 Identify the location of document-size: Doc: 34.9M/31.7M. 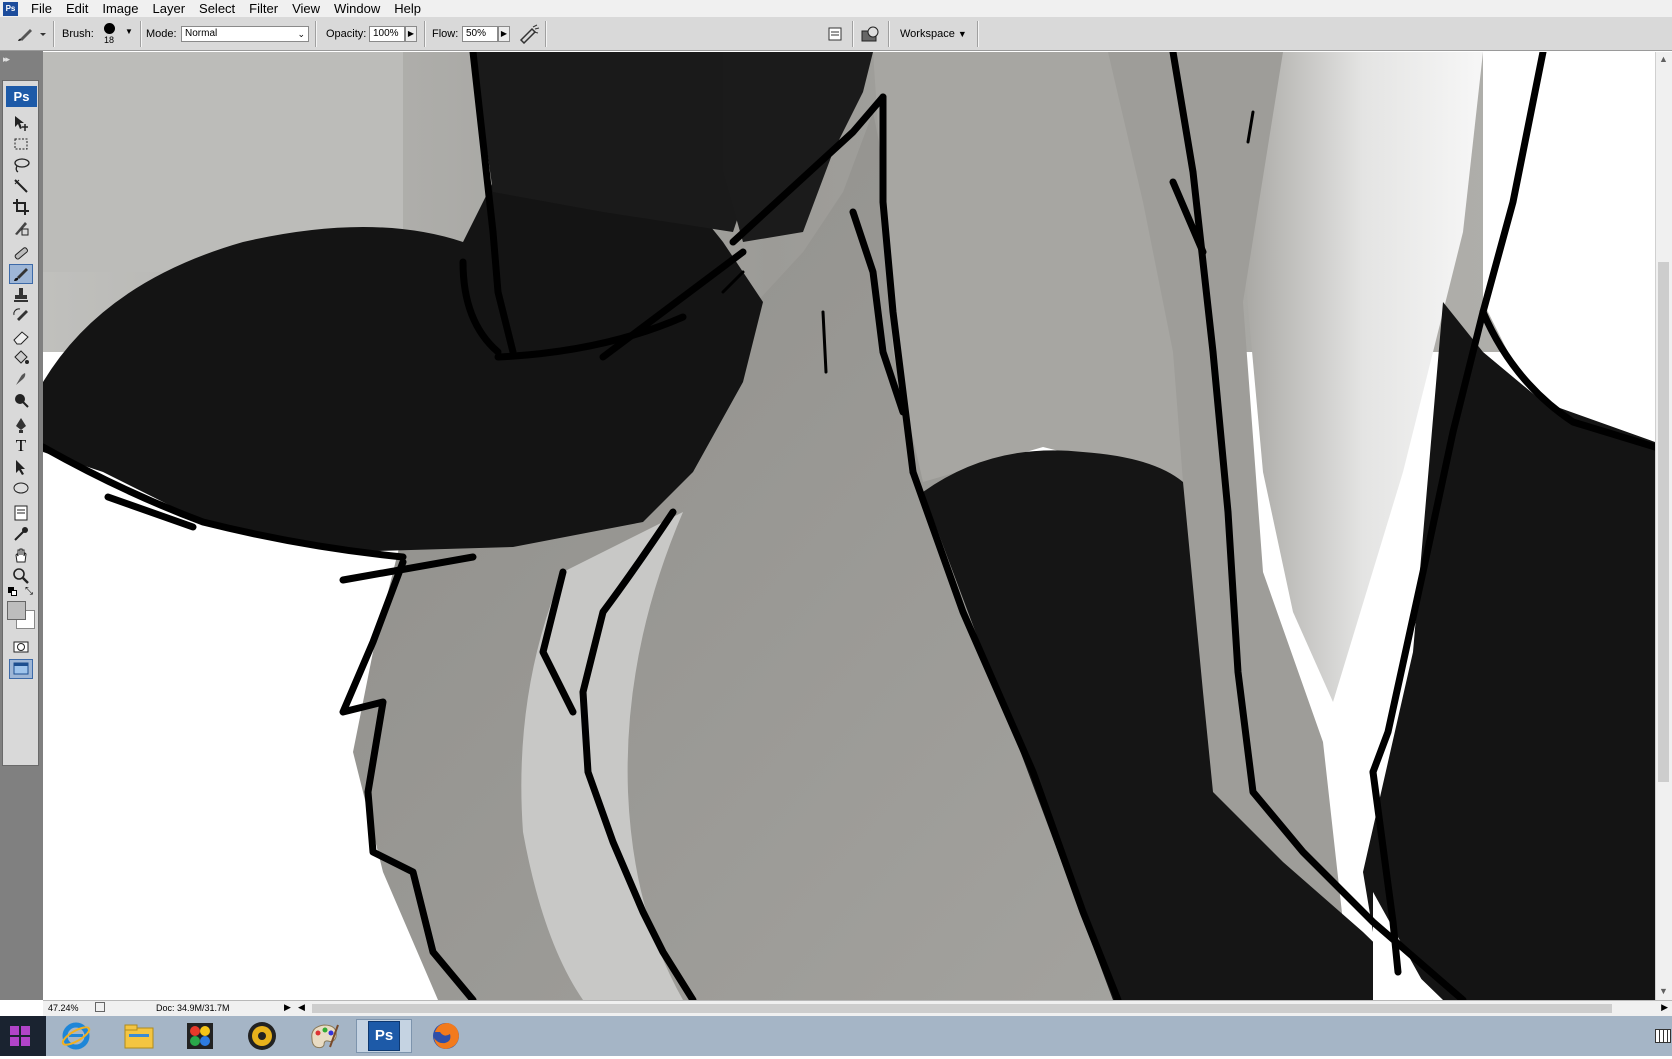
(193, 1008).